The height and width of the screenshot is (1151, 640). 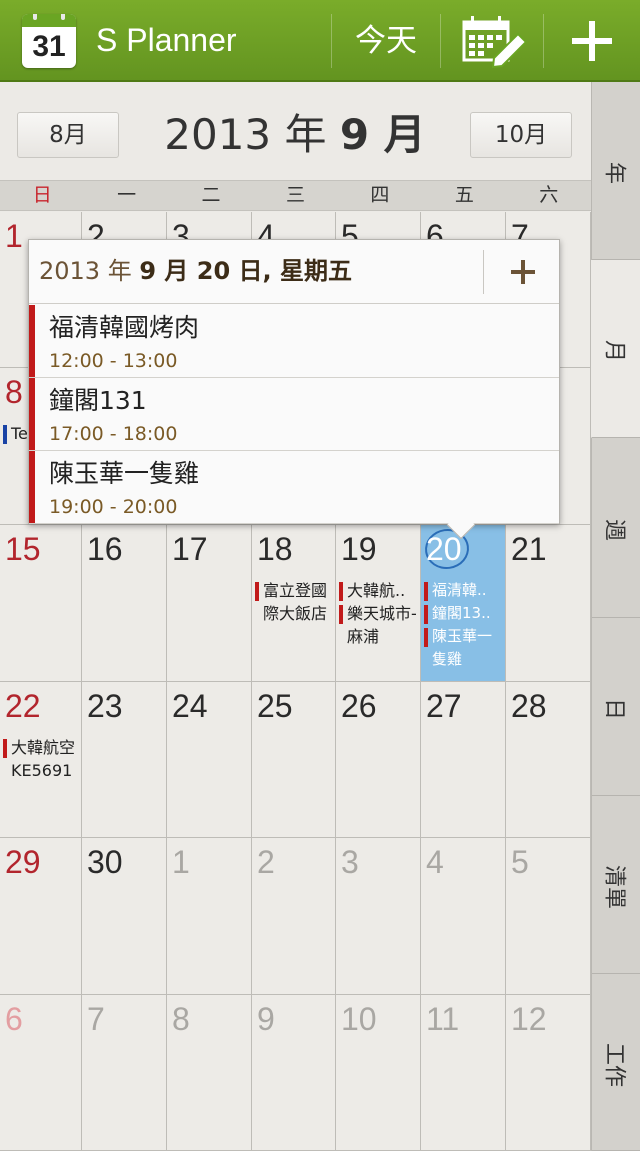 I want to click on calendar-edit-button, so click(x=493, y=41).